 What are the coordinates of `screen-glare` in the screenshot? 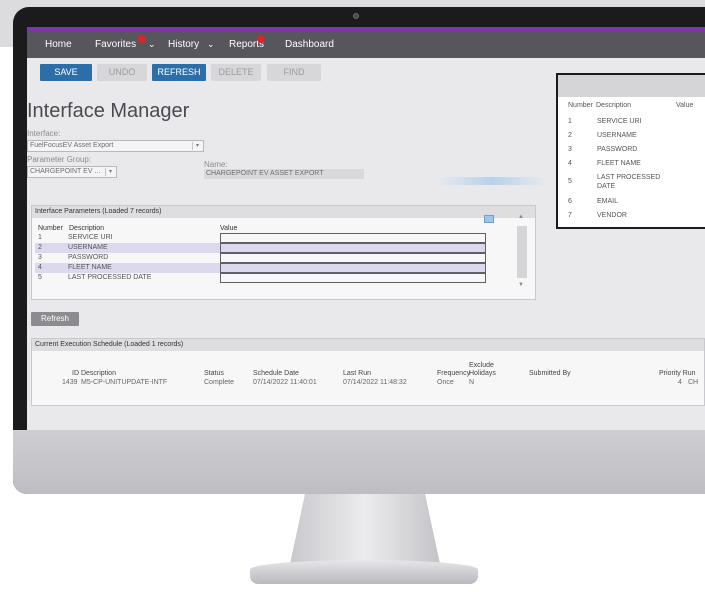 It's located at (492, 181).